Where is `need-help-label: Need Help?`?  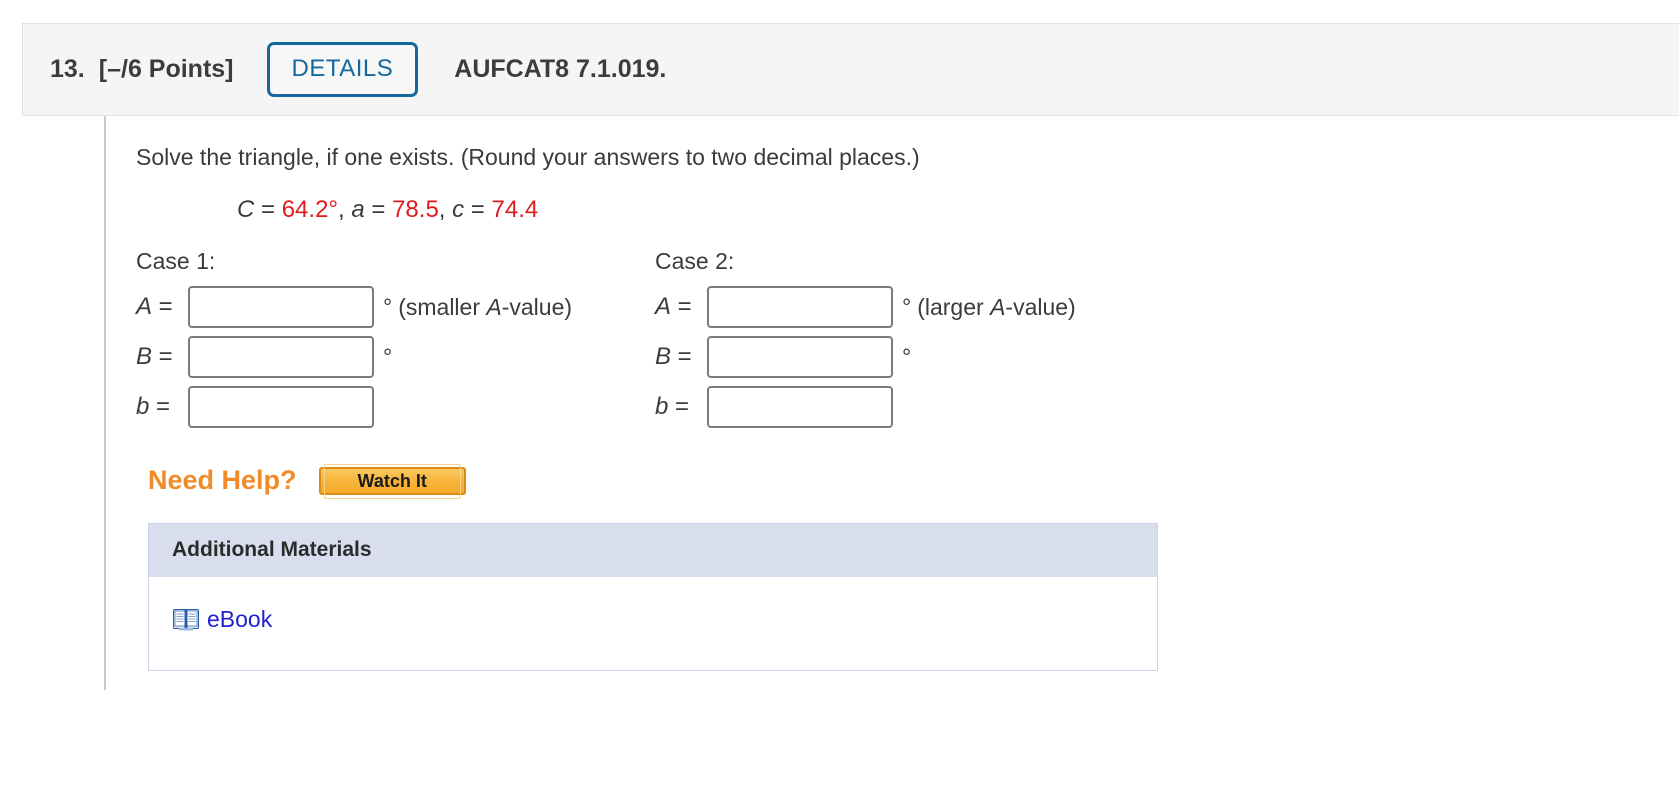 need-help-label: Need Help? is located at coordinates (222, 480).